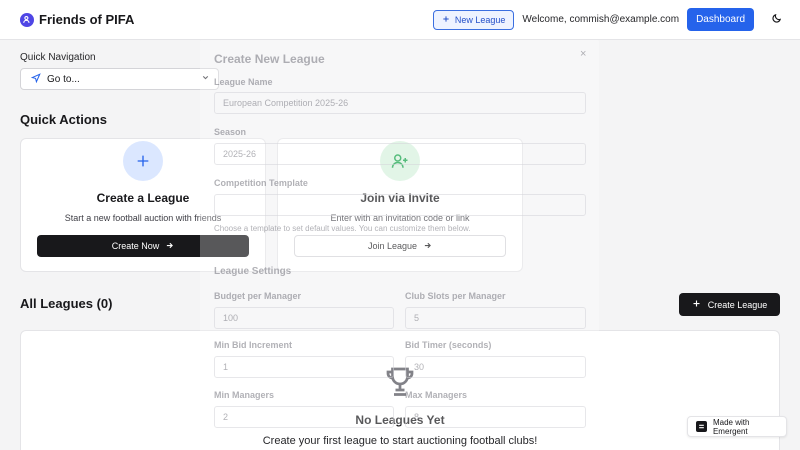 This screenshot has height=450, width=800. Describe the element at coordinates (480, 19) in the screenshot. I see `new-league-label: New League` at that location.